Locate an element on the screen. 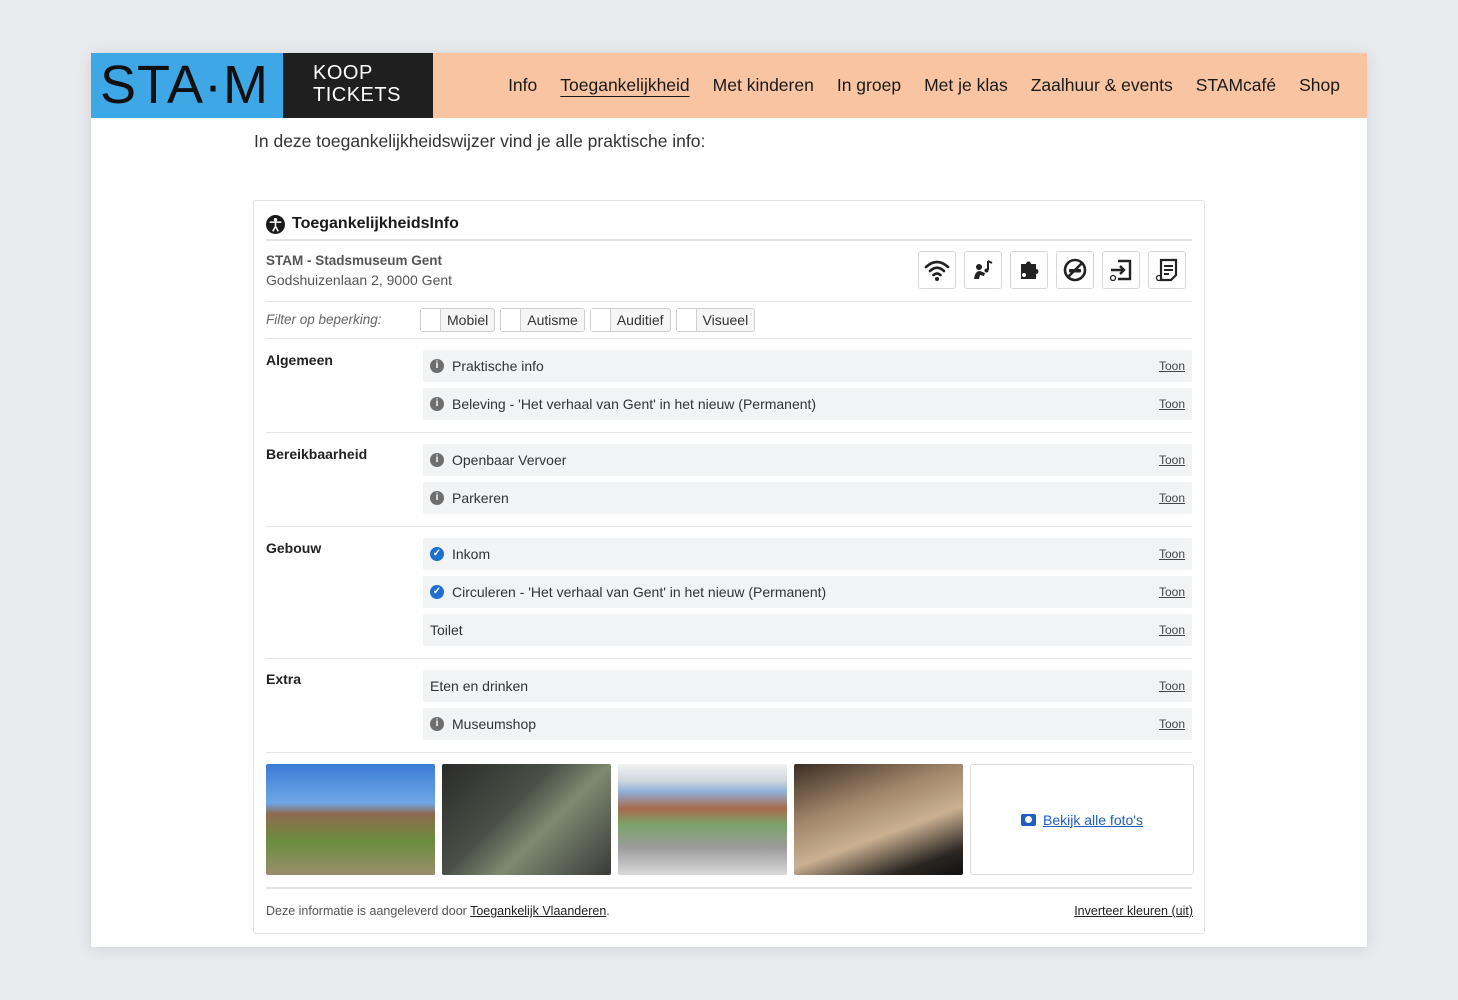 The height and width of the screenshot is (1000, 1458). nav-met-kinderen: Met kinderen is located at coordinates (763, 85).